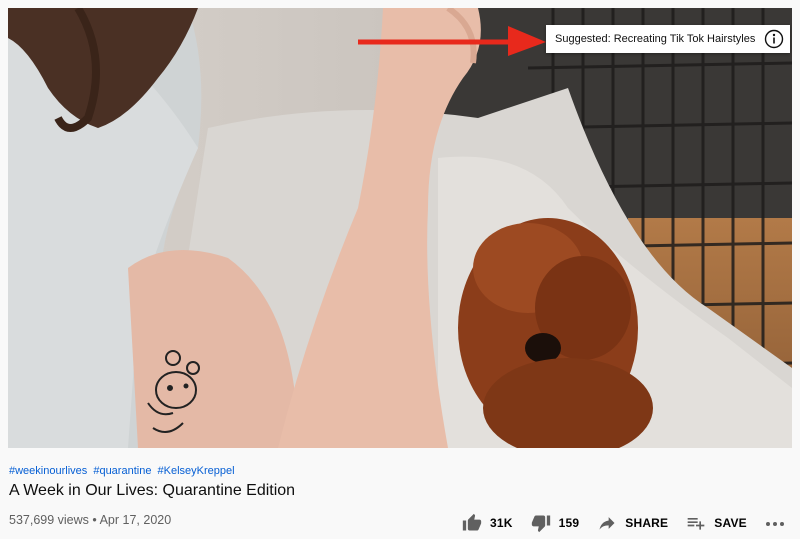 The image size is (800, 539). What do you see at coordinates (541, 523) in the screenshot?
I see `thumbs-down-icon` at bounding box center [541, 523].